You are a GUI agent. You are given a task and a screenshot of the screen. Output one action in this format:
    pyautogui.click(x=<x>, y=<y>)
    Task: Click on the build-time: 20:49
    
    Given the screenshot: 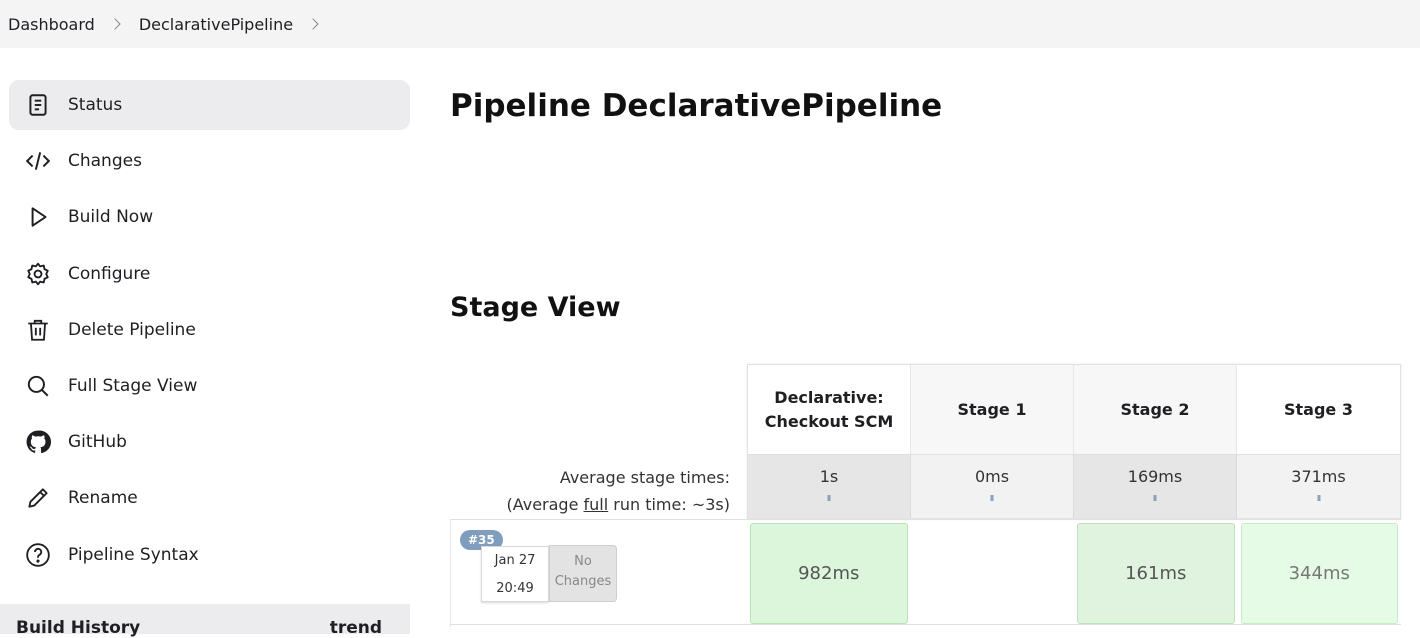 What is the action you would take?
    pyautogui.click(x=515, y=588)
    